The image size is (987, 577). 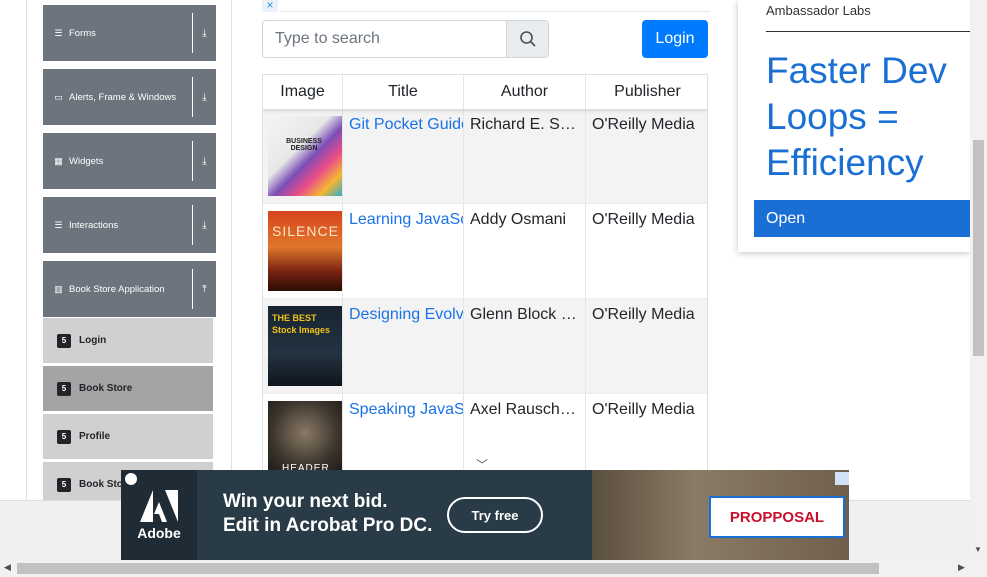 I want to click on search-icon, so click(x=527, y=39).